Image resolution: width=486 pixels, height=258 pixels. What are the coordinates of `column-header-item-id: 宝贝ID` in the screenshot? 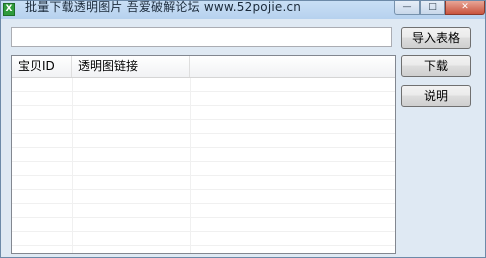 It's located at (42, 66).